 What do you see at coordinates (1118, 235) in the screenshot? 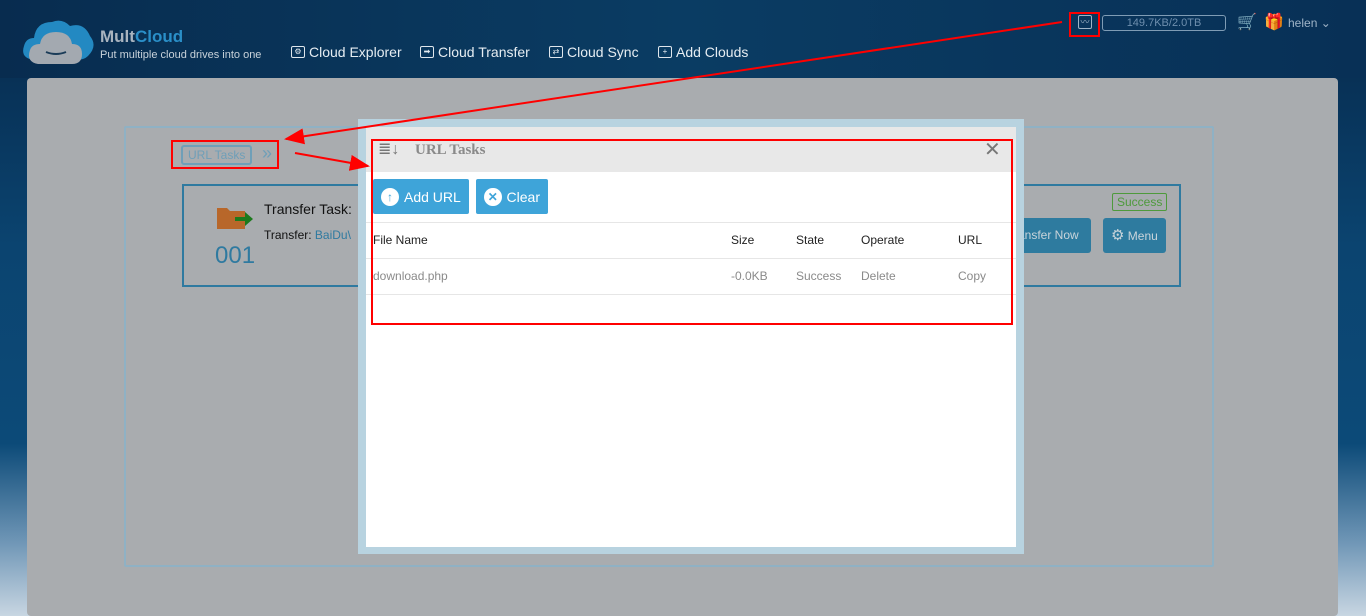
I see `gear-icon: ⚙` at bounding box center [1118, 235].